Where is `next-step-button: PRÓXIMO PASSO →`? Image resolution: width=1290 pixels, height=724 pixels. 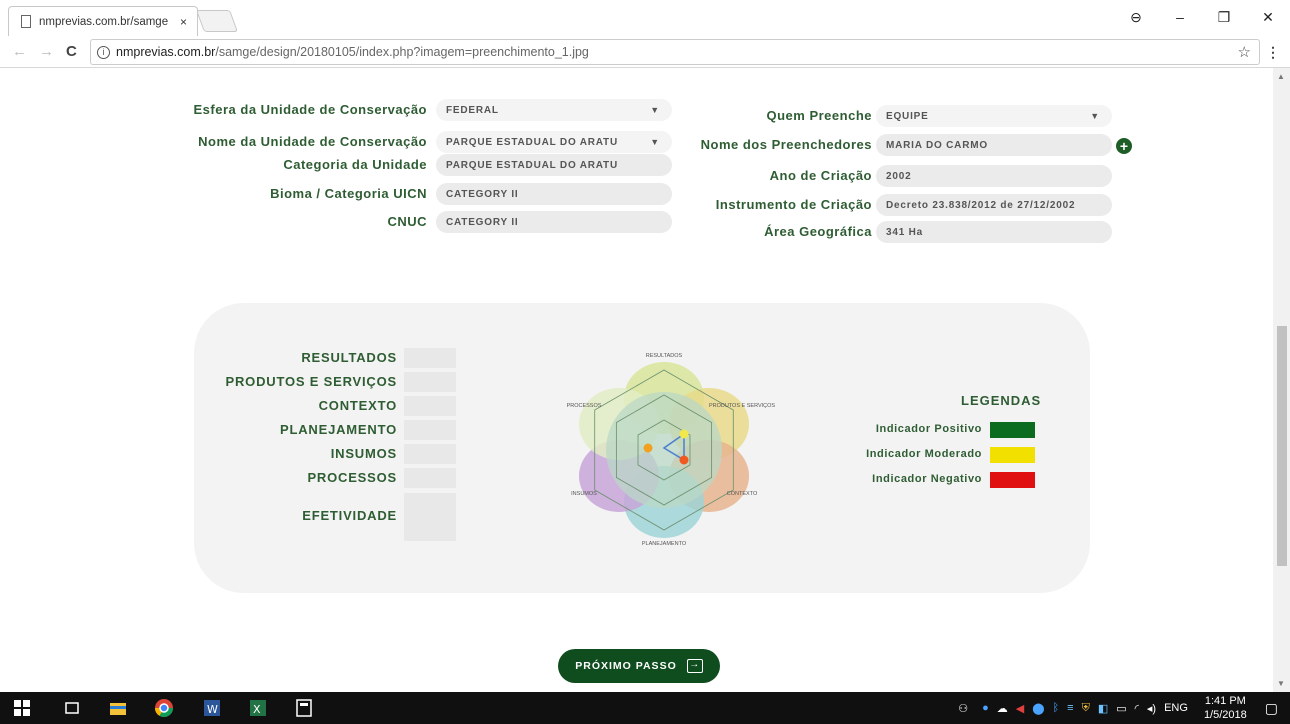
next-step-button: PRÓXIMO PASSO → is located at coordinates (639, 666).